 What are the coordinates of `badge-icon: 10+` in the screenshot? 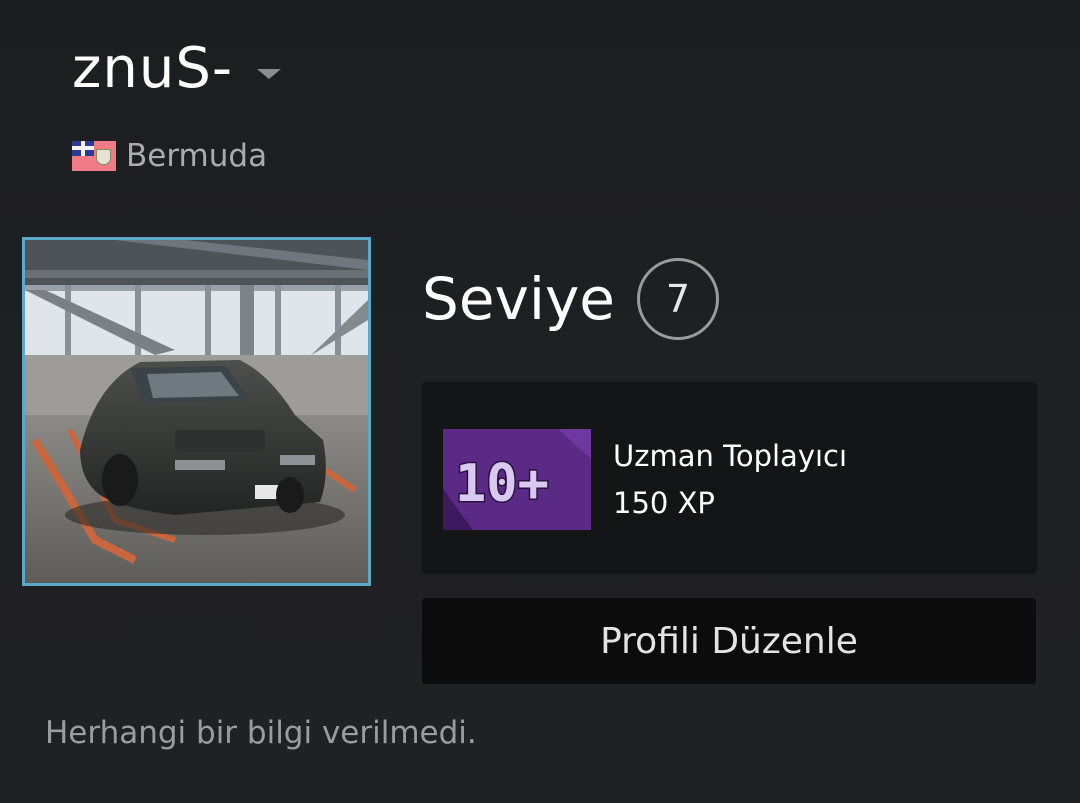 It's located at (517, 479).